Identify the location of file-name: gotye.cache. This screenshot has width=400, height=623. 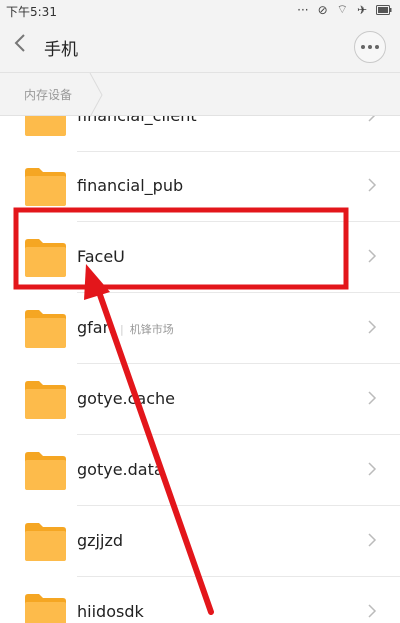
(126, 398).